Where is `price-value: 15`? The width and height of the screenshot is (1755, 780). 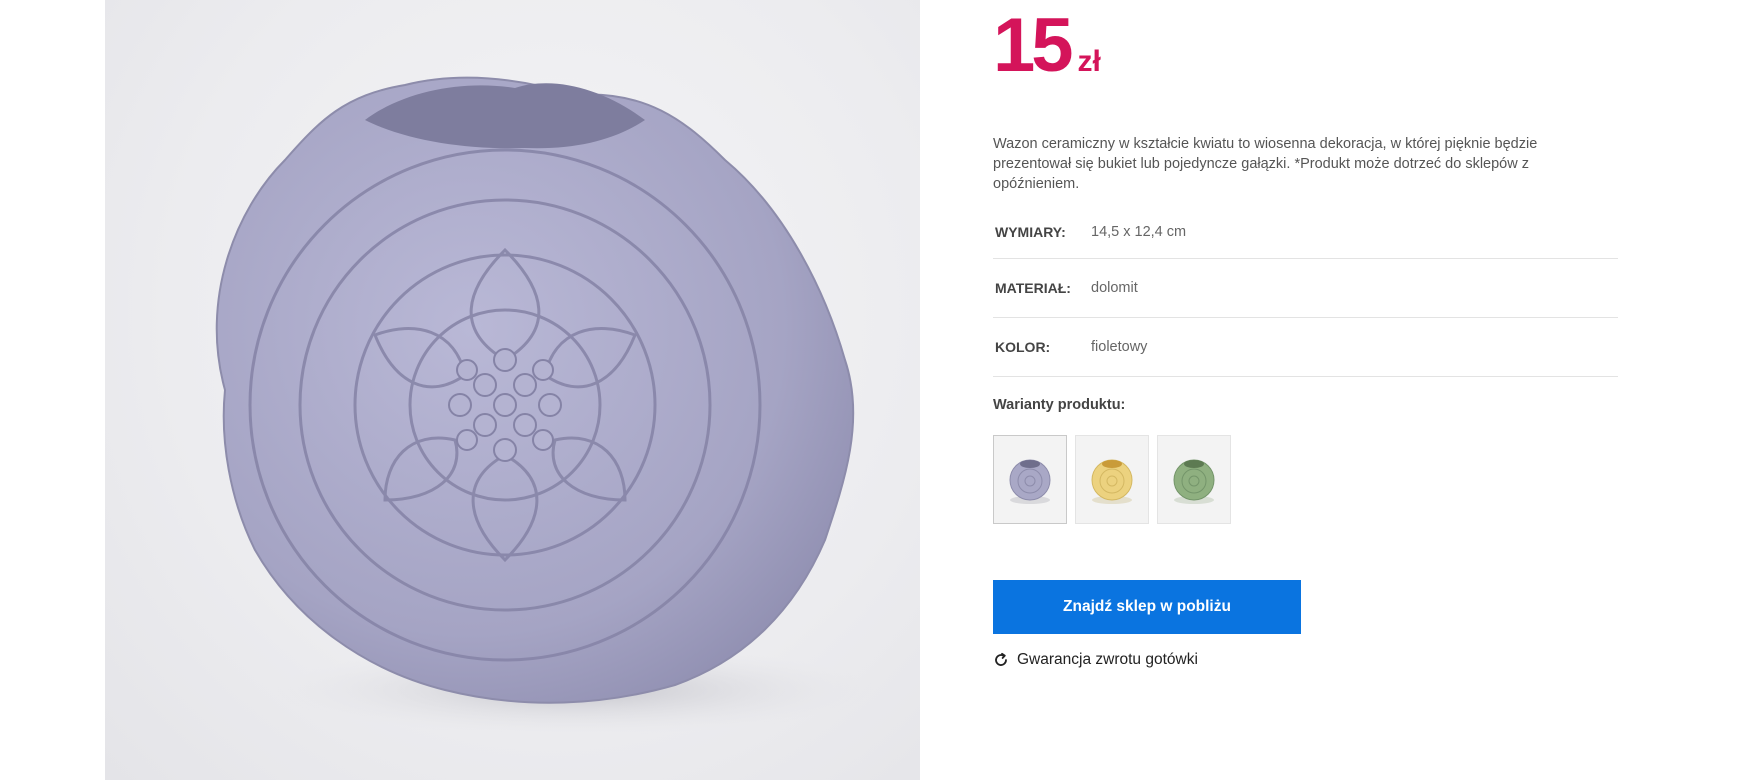
price-value: 15 is located at coordinates (1033, 45).